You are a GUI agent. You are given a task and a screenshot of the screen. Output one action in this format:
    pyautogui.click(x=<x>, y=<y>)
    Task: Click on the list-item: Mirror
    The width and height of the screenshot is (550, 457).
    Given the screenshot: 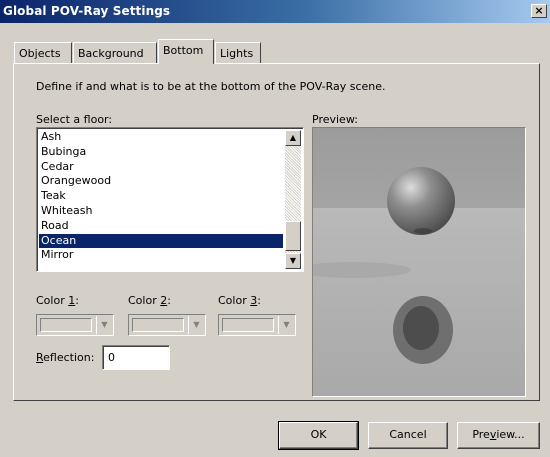 What is the action you would take?
    pyautogui.click(x=161, y=255)
    